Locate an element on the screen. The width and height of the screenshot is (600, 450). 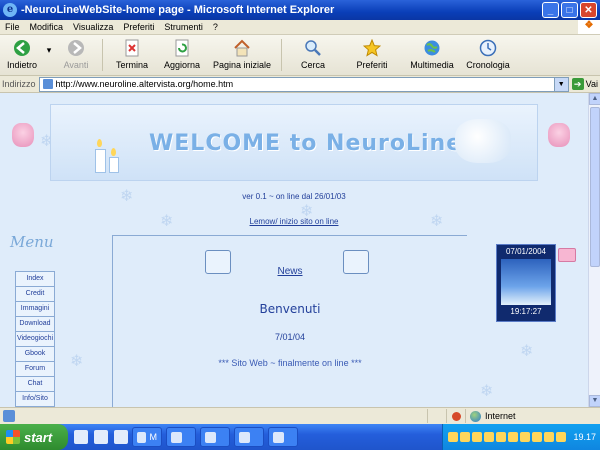
back-dropdown-icon: ▾ is located at coordinates (49, 45).